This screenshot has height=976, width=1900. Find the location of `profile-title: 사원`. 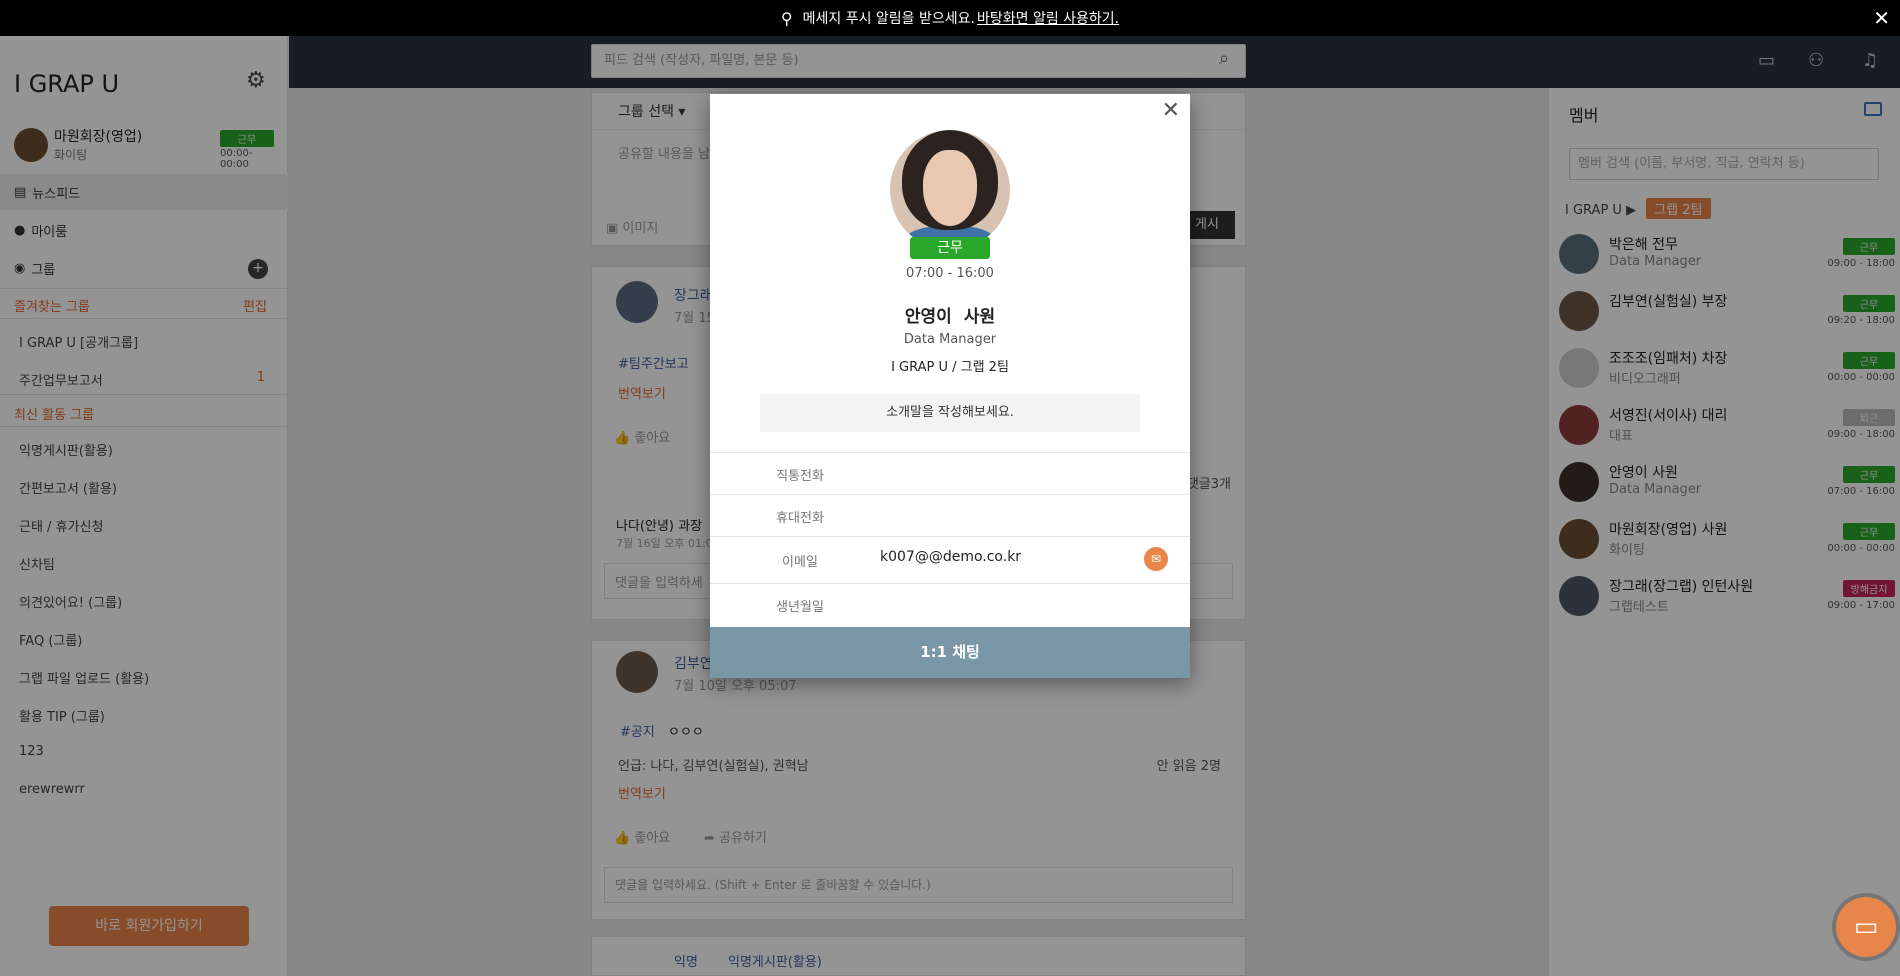

profile-title: 사원 is located at coordinates (979, 317).